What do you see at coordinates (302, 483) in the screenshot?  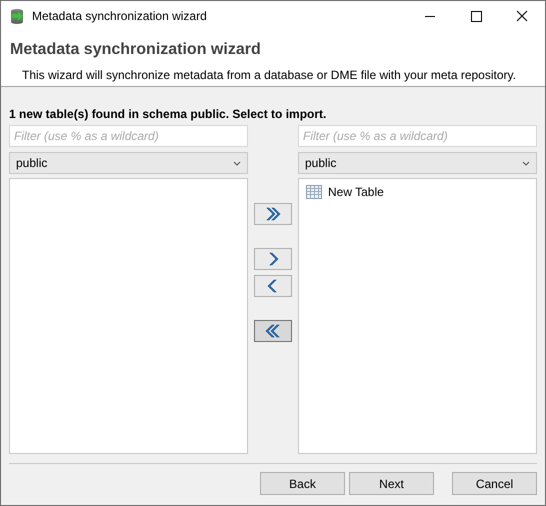 I see `wizard-button: Back` at bounding box center [302, 483].